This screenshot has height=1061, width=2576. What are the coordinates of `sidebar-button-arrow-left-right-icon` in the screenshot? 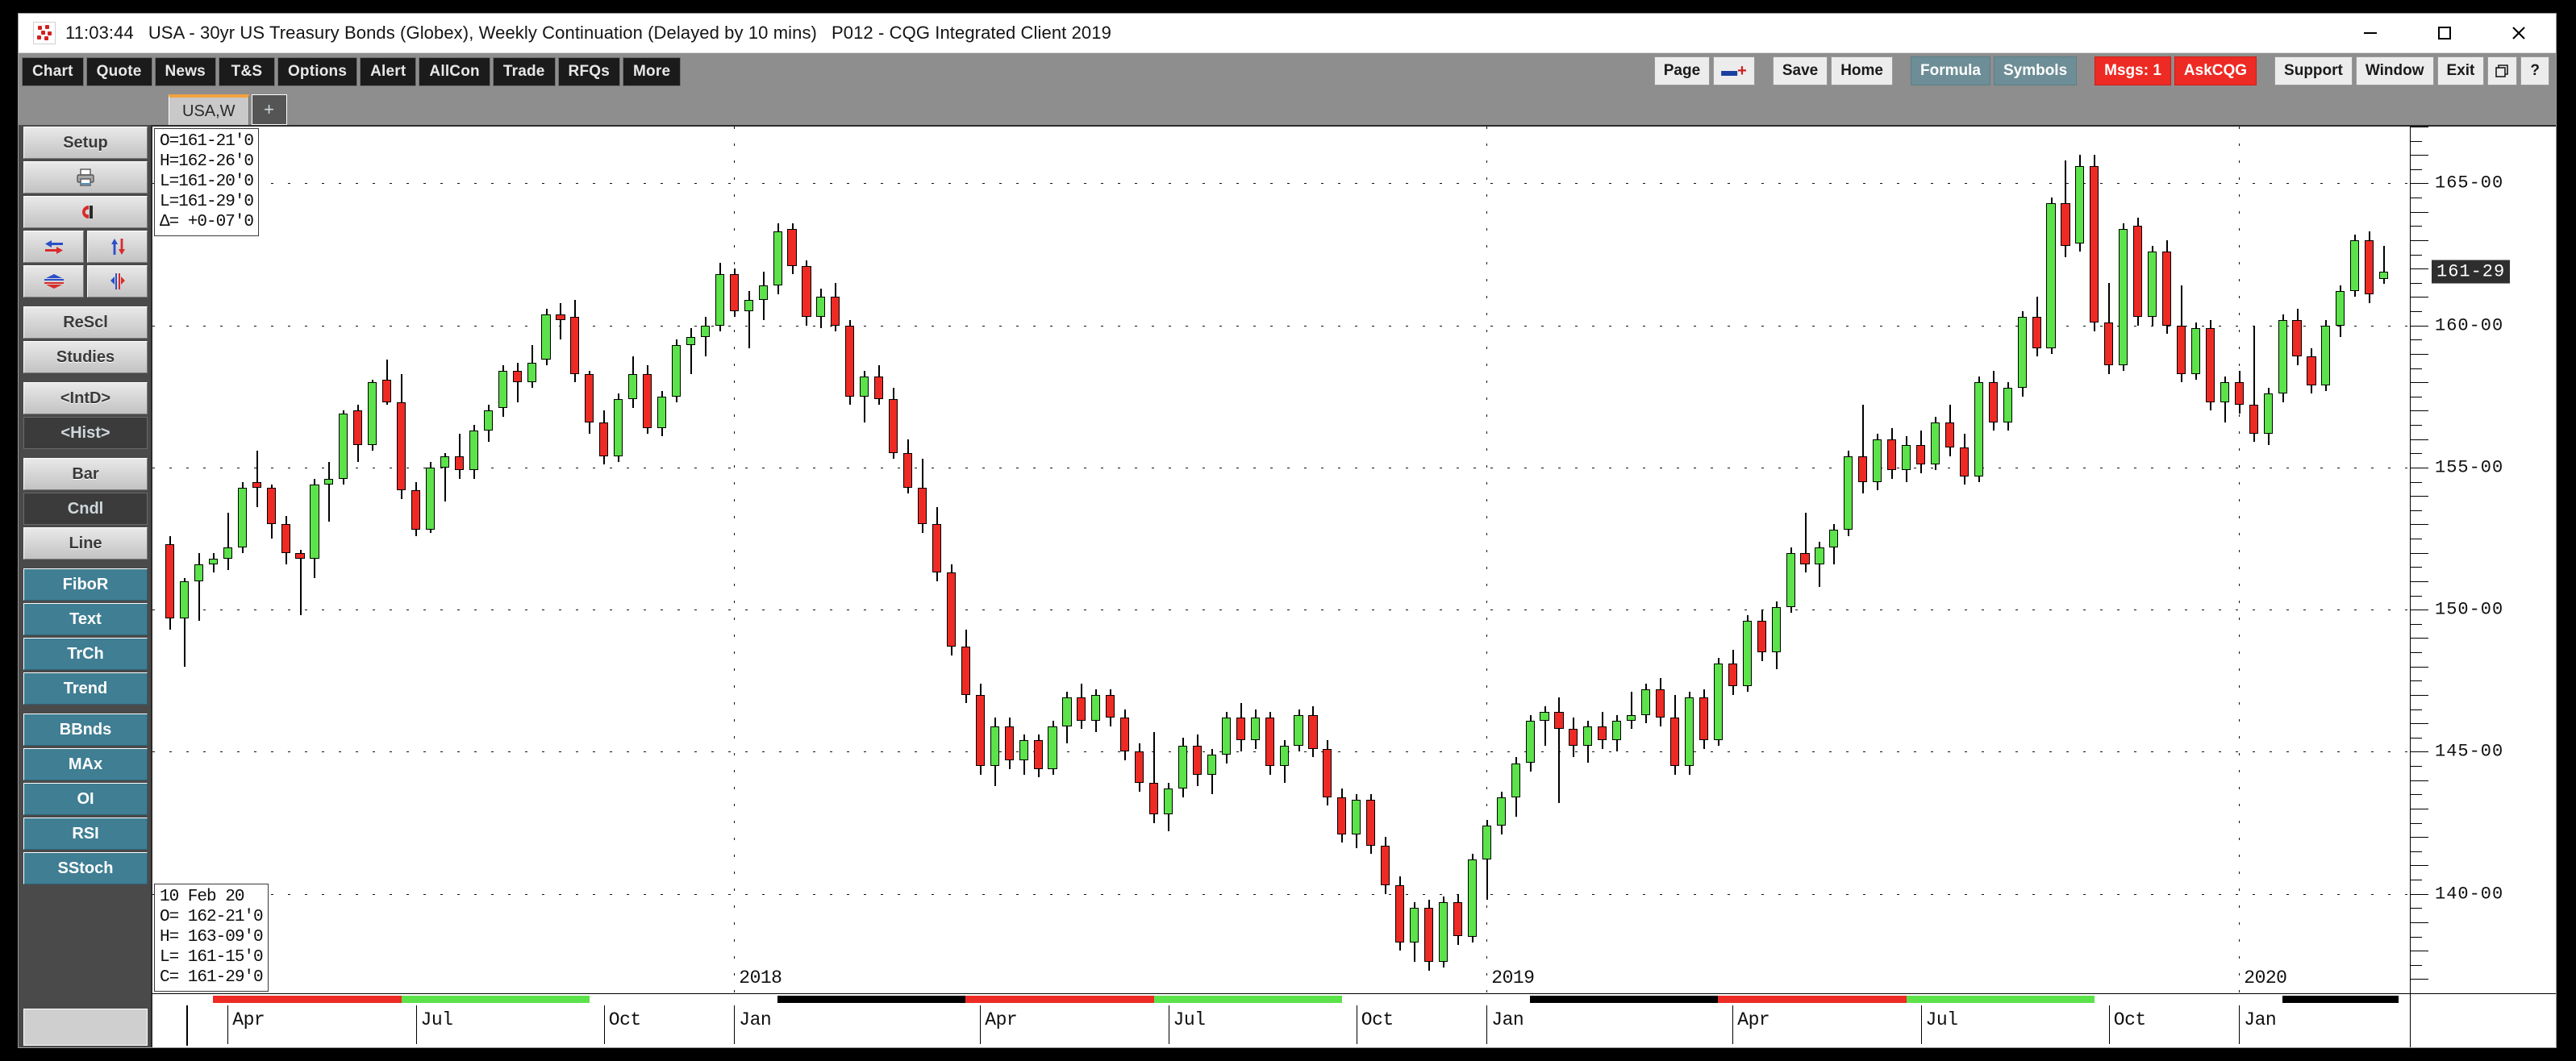 It's located at (53, 247).